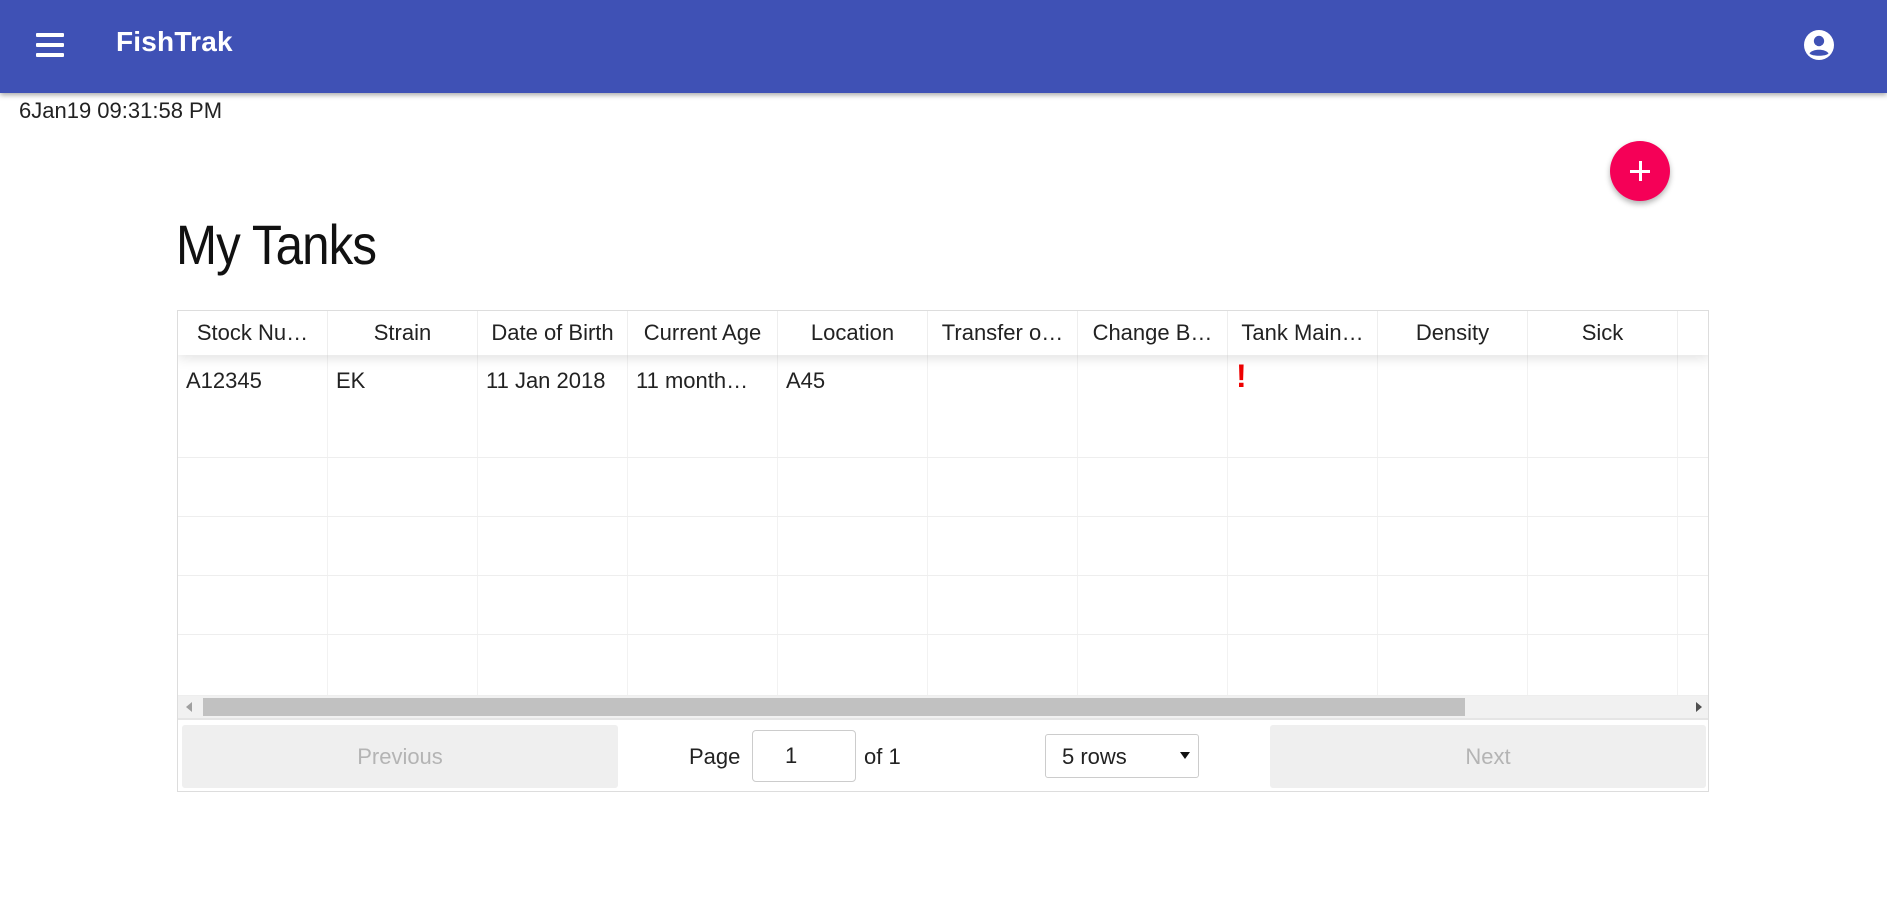  What do you see at coordinates (351, 380) in the screenshot?
I see `cell-text: EK` at bounding box center [351, 380].